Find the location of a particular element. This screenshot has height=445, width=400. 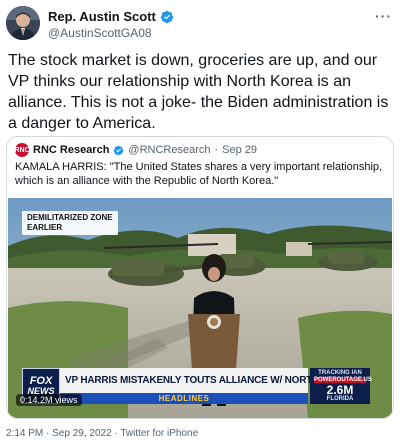

avatar-image is located at coordinates (23, 23).